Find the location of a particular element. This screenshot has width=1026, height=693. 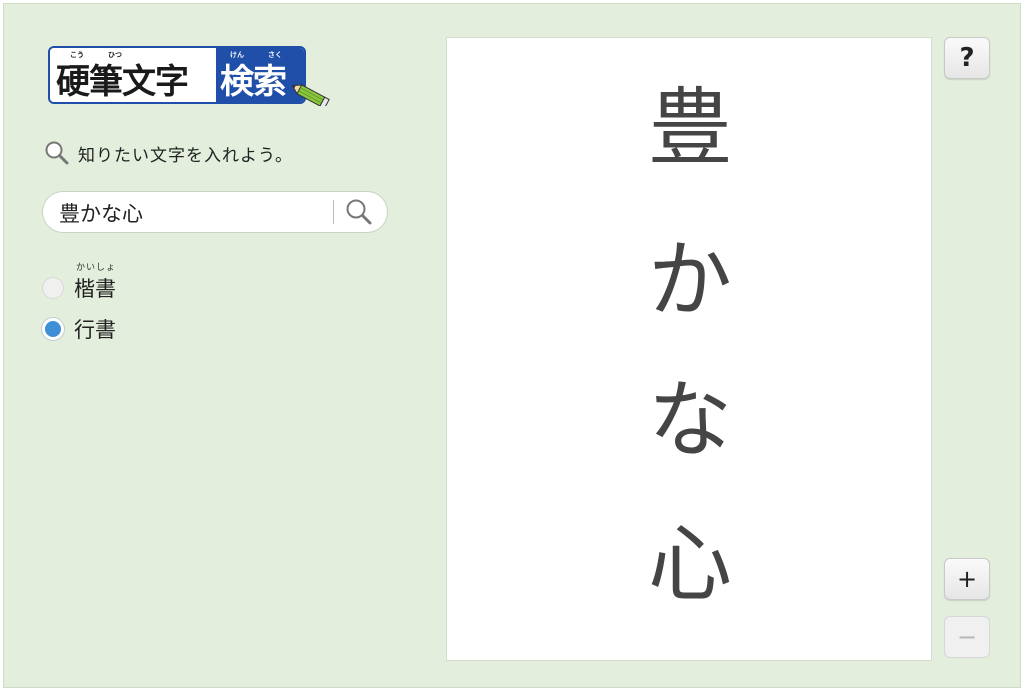

search-box is located at coordinates (215, 212).